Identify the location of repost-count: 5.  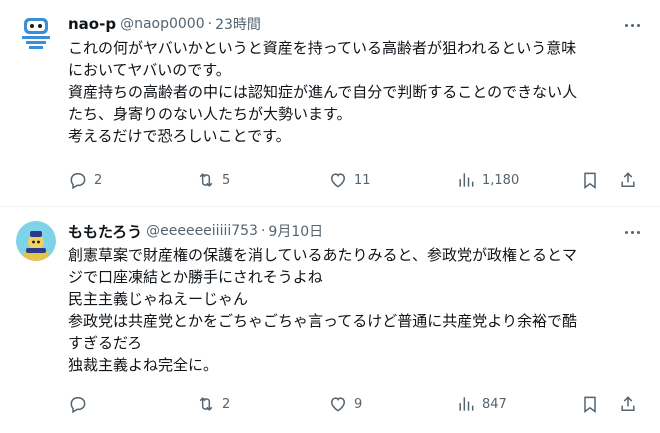
(226, 180).